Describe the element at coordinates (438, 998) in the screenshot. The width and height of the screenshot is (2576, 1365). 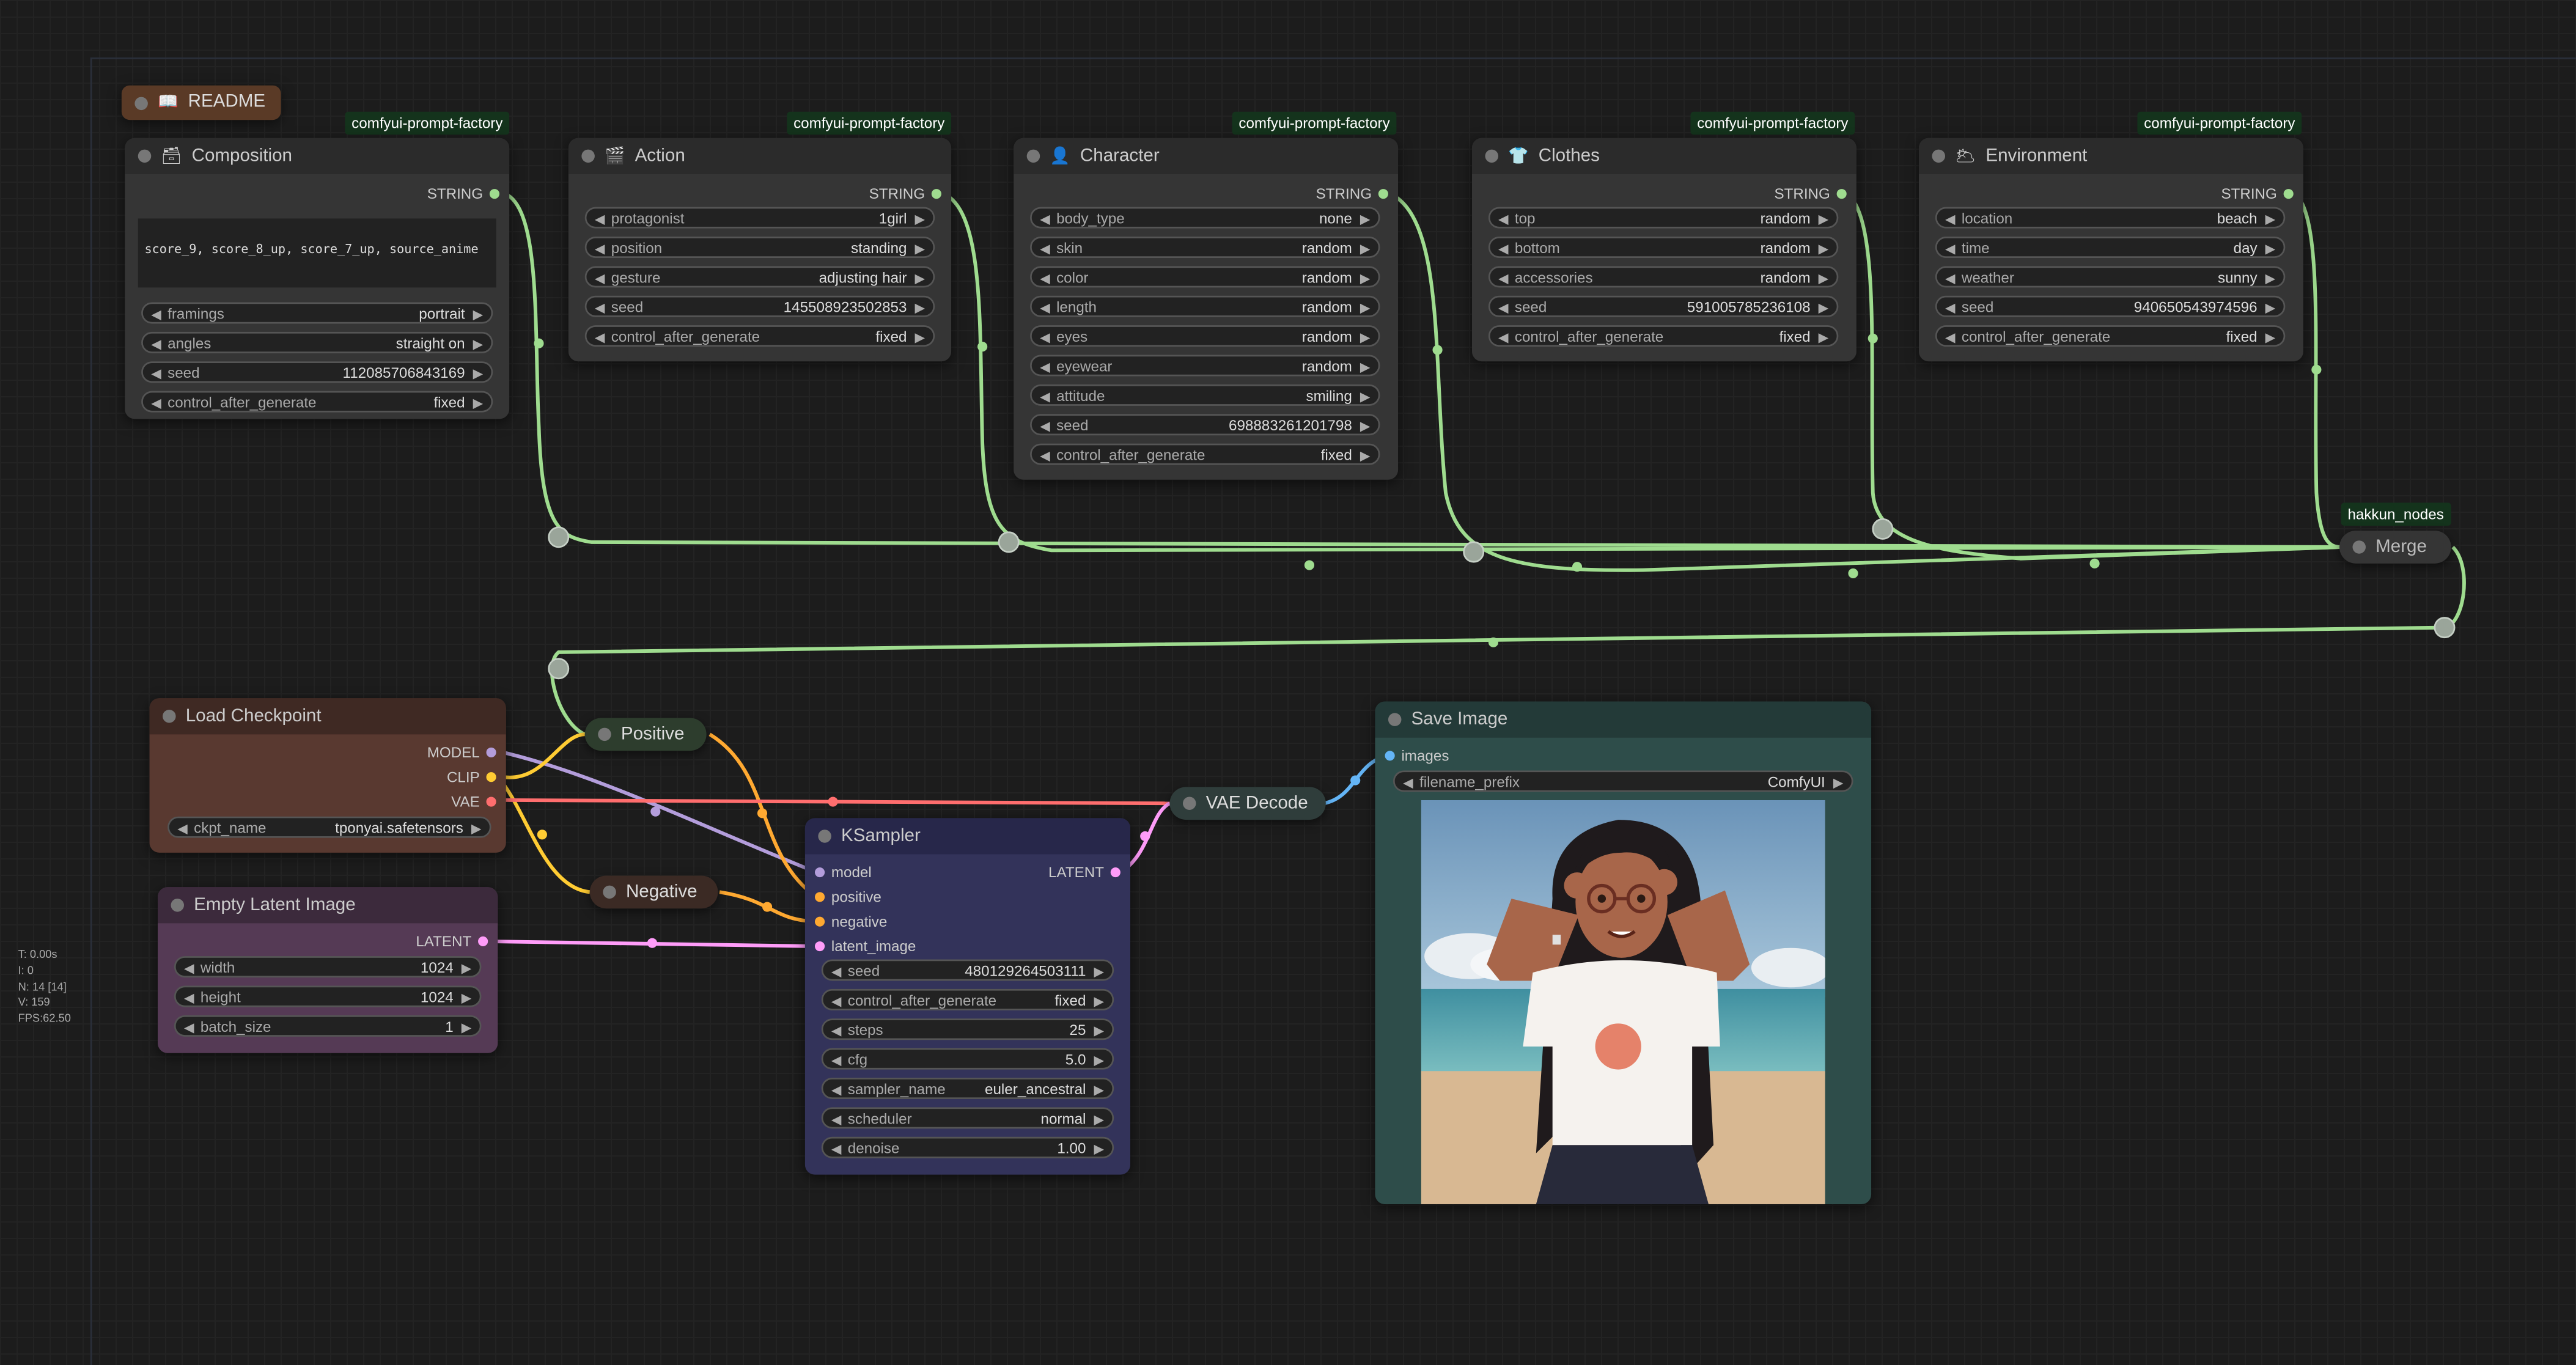
I see `widget-value: 1024` at that location.